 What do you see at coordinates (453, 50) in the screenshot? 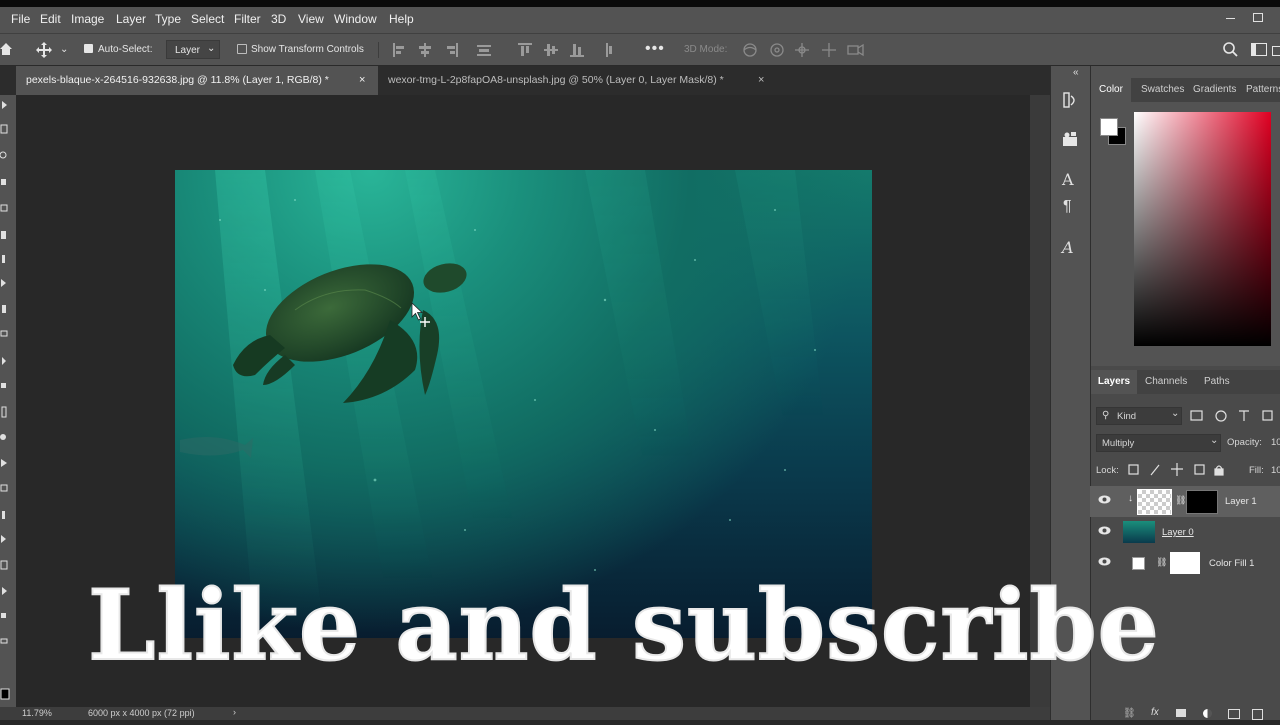
I see `align-icons` at bounding box center [453, 50].